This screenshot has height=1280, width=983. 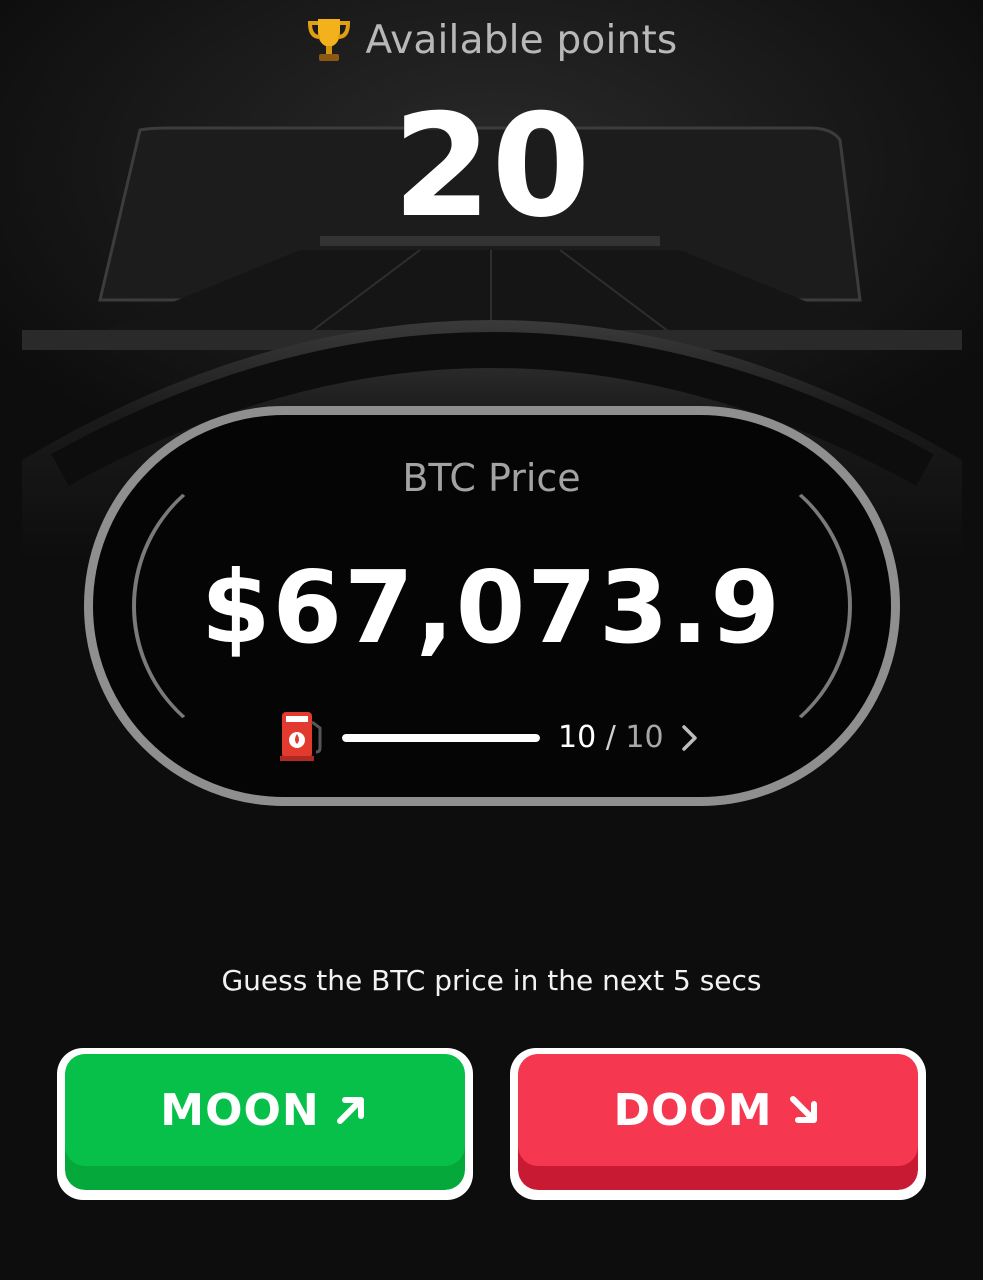 I want to click on points-value: 20, so click(x=491, y=166).